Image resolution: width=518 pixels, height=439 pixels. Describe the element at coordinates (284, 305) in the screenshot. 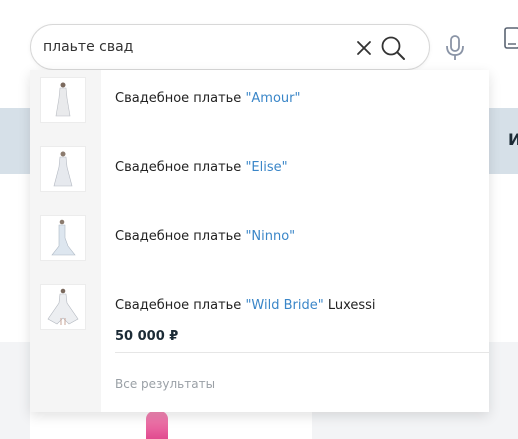

I see `suggestion-highlight: "Wild Bride"` at that location.